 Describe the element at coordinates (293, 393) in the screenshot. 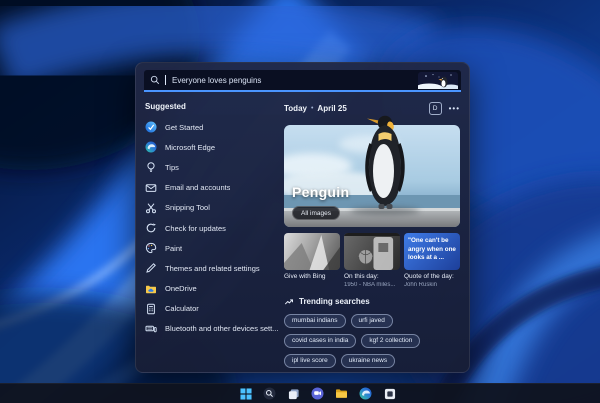

I see `task-view-icon` at that location.